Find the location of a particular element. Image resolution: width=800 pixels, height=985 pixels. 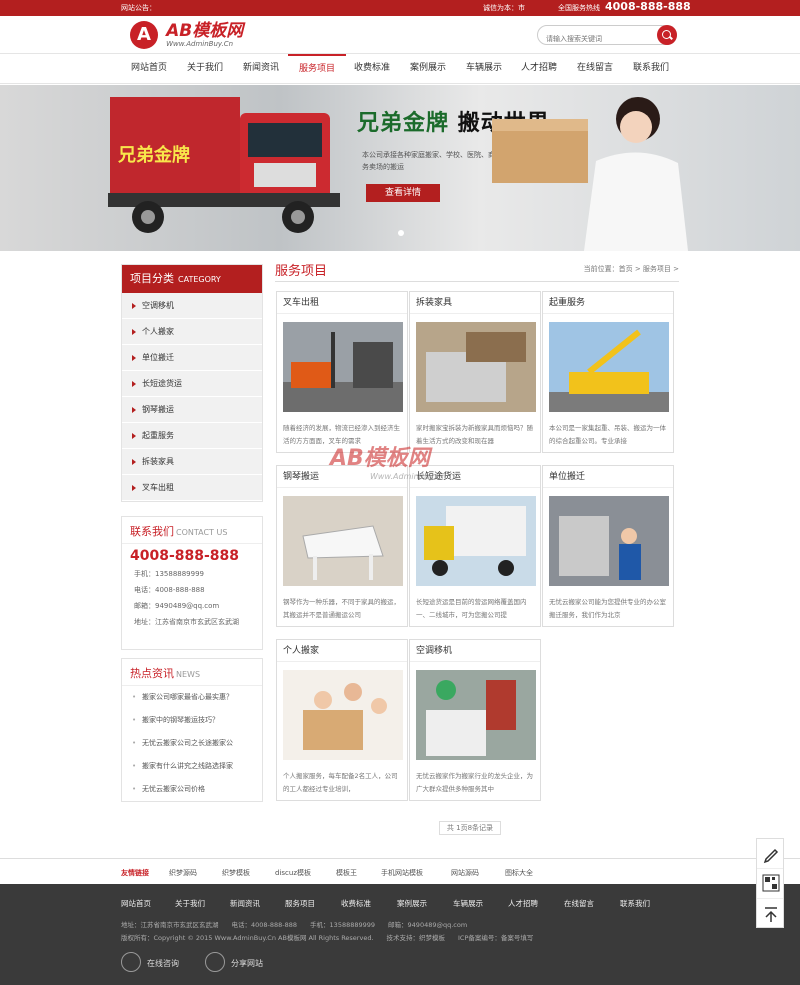

qrcode-icon is located at coordinates (770, 884).